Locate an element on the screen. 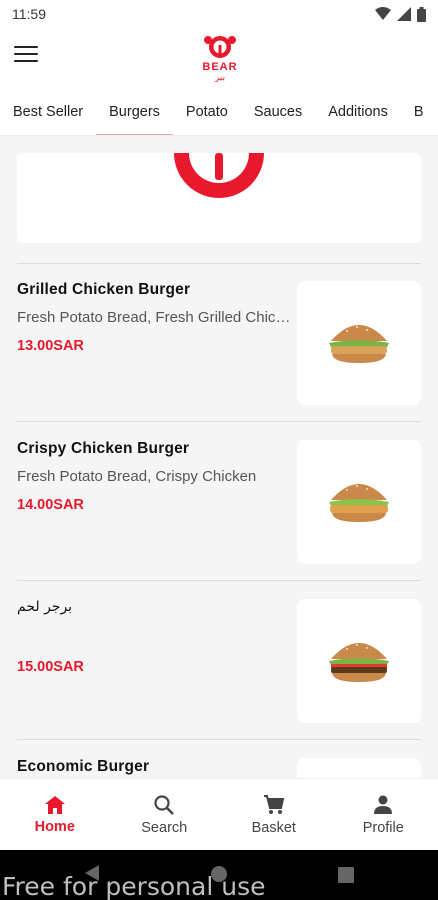  banner-logo-icon is located at coordinates (219, 175).